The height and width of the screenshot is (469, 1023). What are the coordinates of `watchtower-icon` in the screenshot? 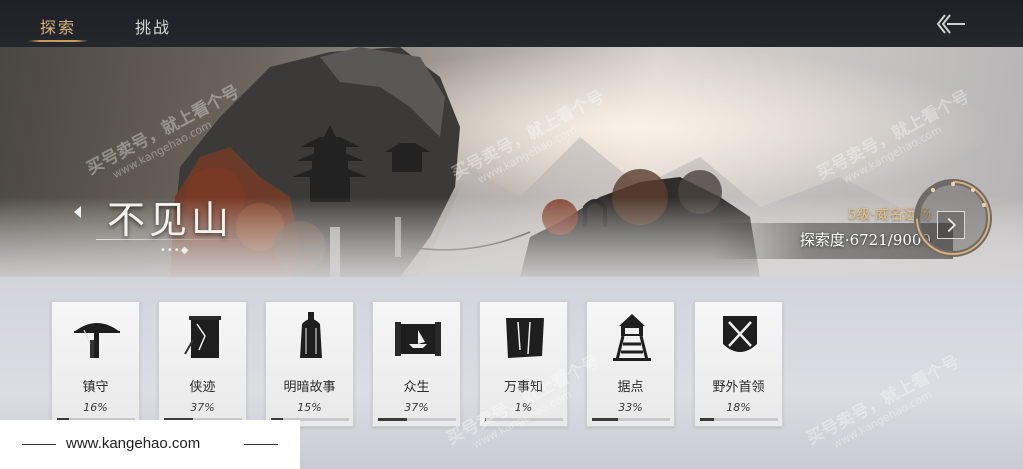 It's located at (632, 337).